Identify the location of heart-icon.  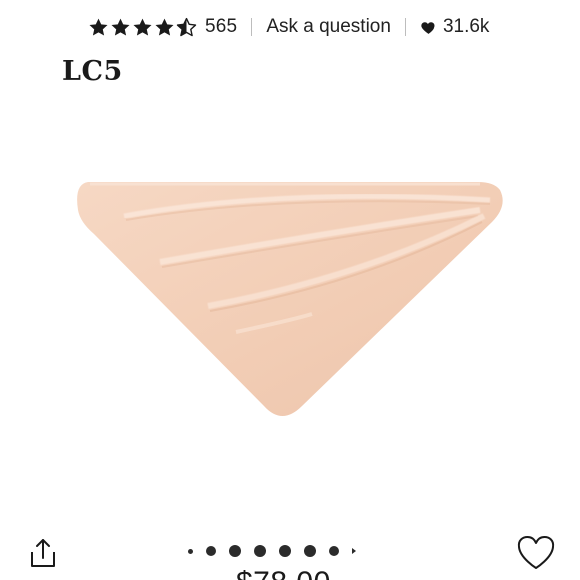
(428, 27).